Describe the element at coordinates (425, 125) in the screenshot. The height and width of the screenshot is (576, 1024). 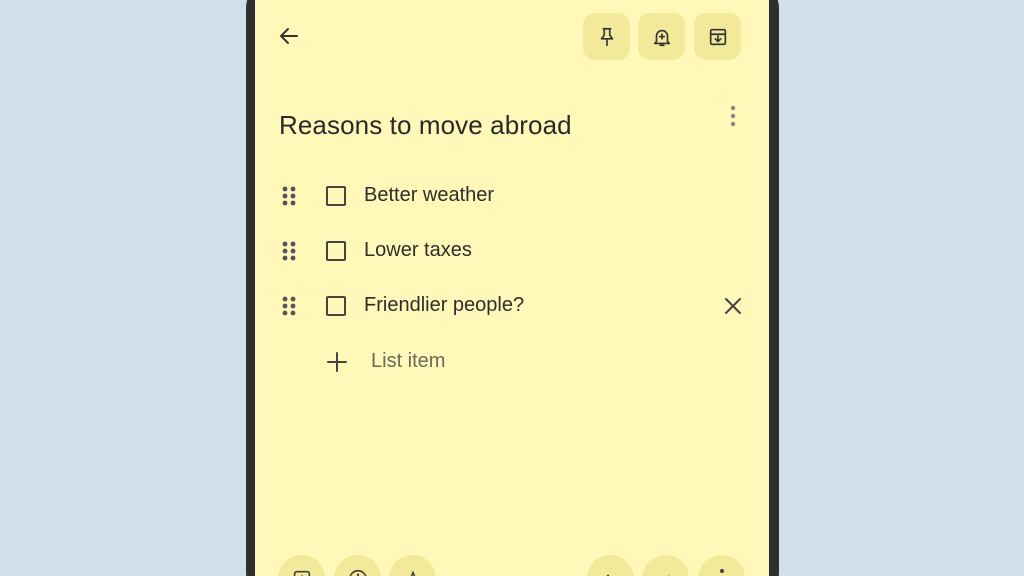
I see `note-title: Reasons to move abroad` at that location.